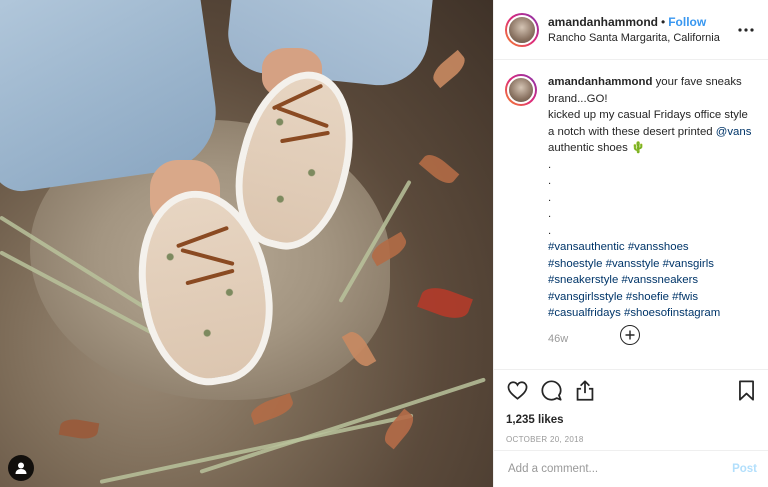 The width and height of the screenshot is (768, 487). What do you see at coordinates (21, 468) in the screenshot?
I see `tagged-user-icon` at bounding box center [21, 468].